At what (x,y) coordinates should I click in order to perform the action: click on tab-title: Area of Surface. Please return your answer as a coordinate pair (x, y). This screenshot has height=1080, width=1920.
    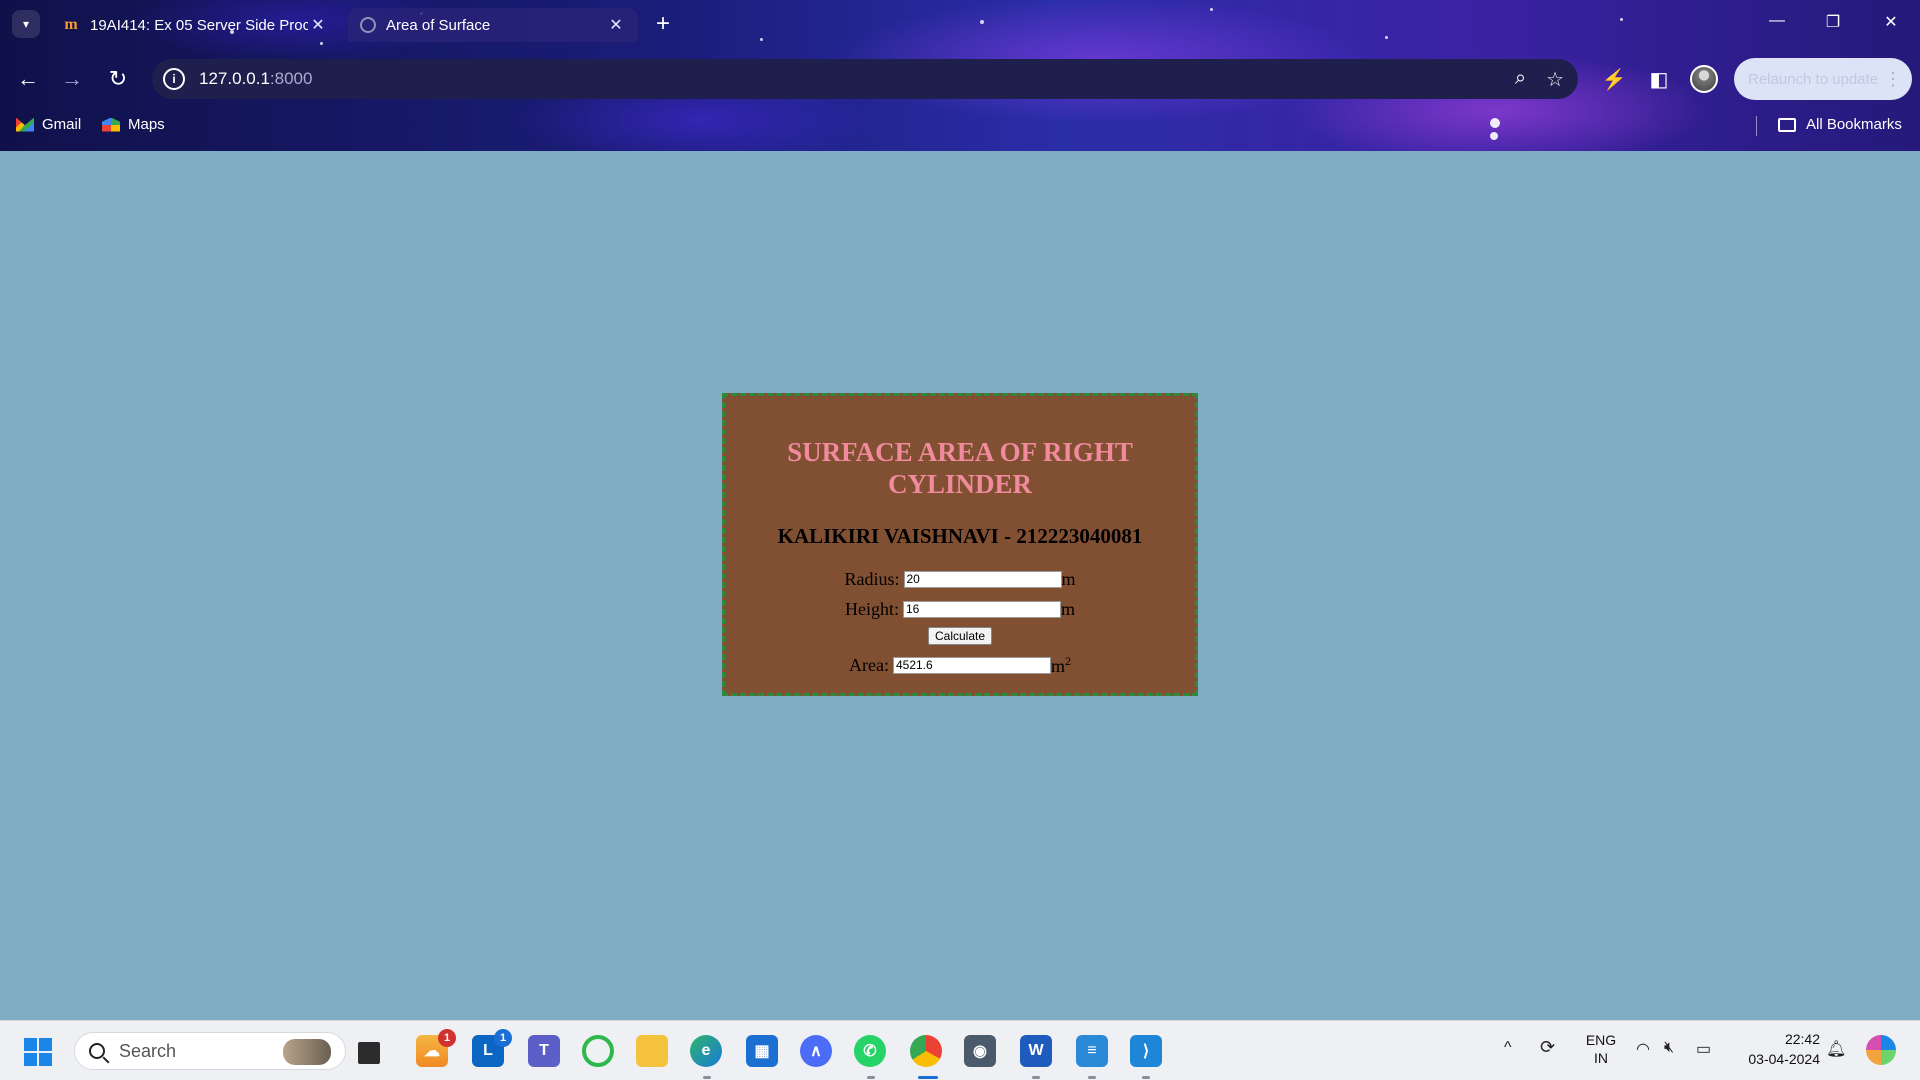
    Looking at the image, I should click on (438, 25).